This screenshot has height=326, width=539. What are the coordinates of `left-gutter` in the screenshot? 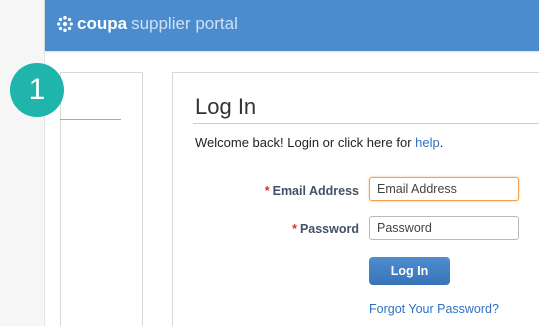 It's located at (22, 163).